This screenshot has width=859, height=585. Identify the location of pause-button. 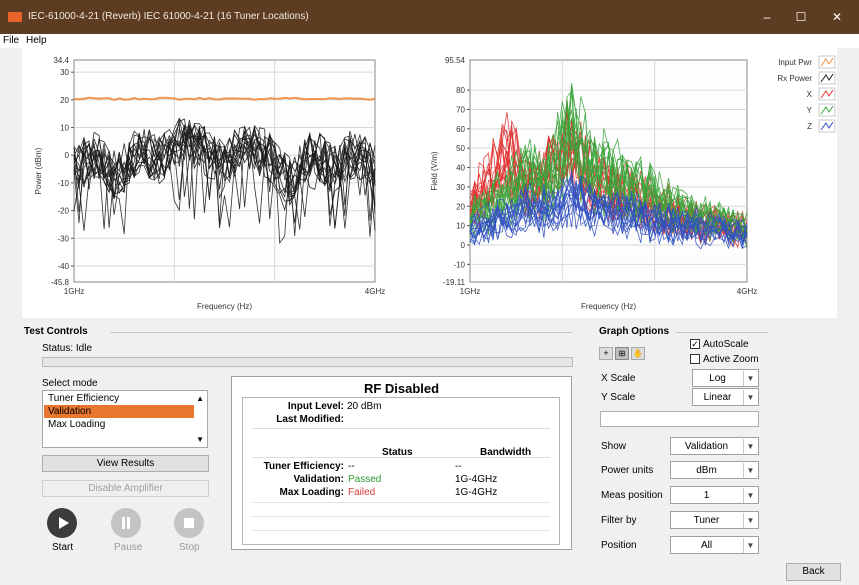
(126, 523).